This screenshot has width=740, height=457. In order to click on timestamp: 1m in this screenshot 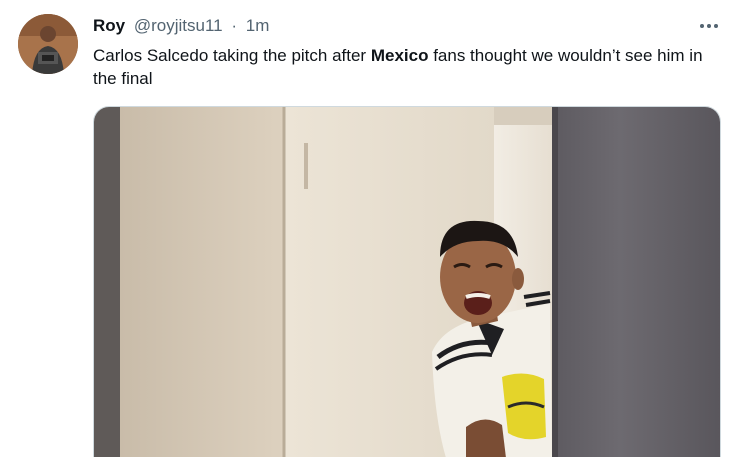, I will do `click(258, 25)`.